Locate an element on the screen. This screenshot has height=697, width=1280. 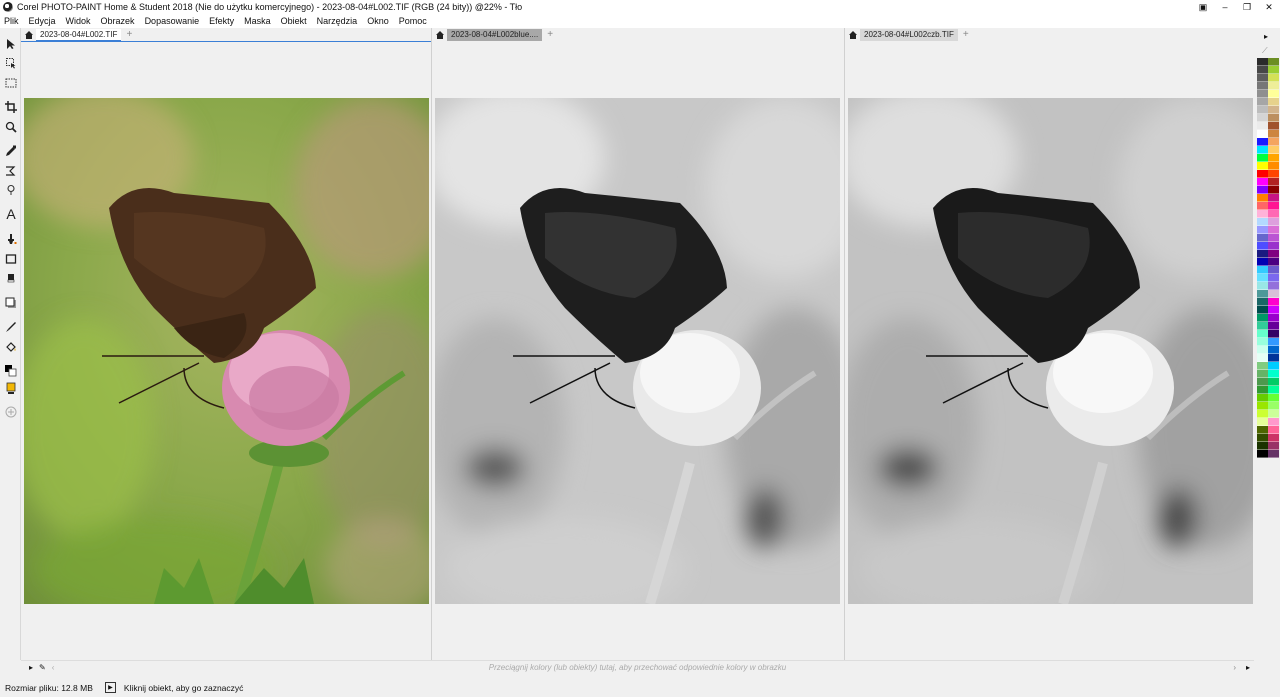
paint-icon is located at coordinates (11, 239).